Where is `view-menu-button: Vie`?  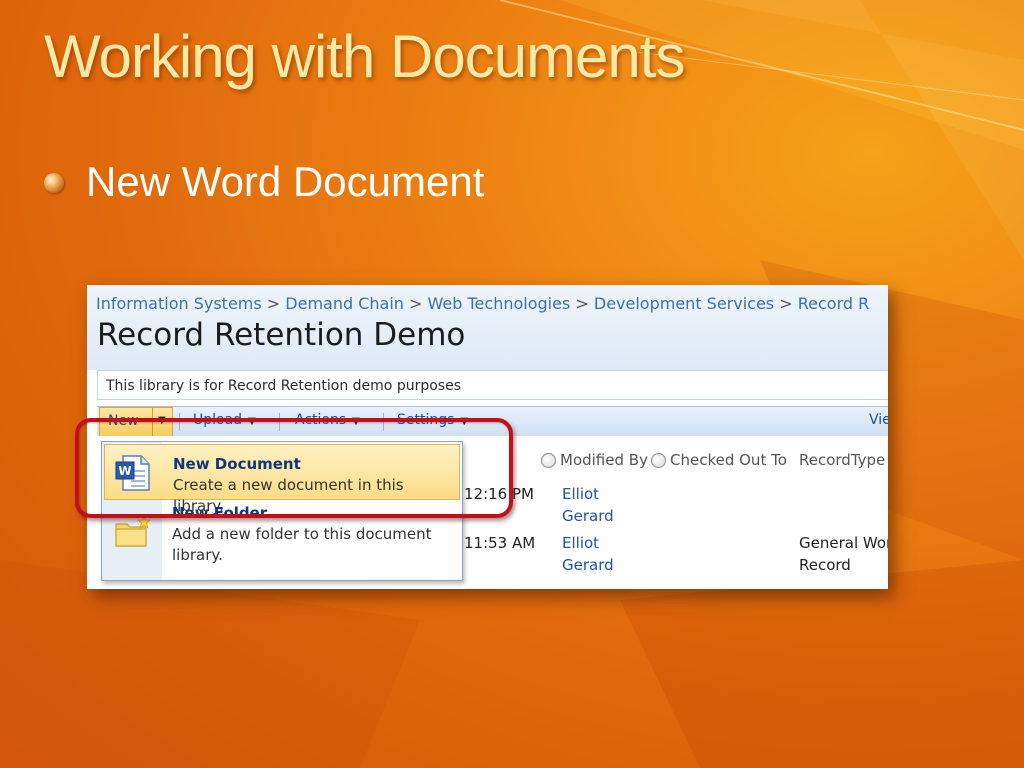 view-menu-button: Vie is located at coordinates (878, 420).